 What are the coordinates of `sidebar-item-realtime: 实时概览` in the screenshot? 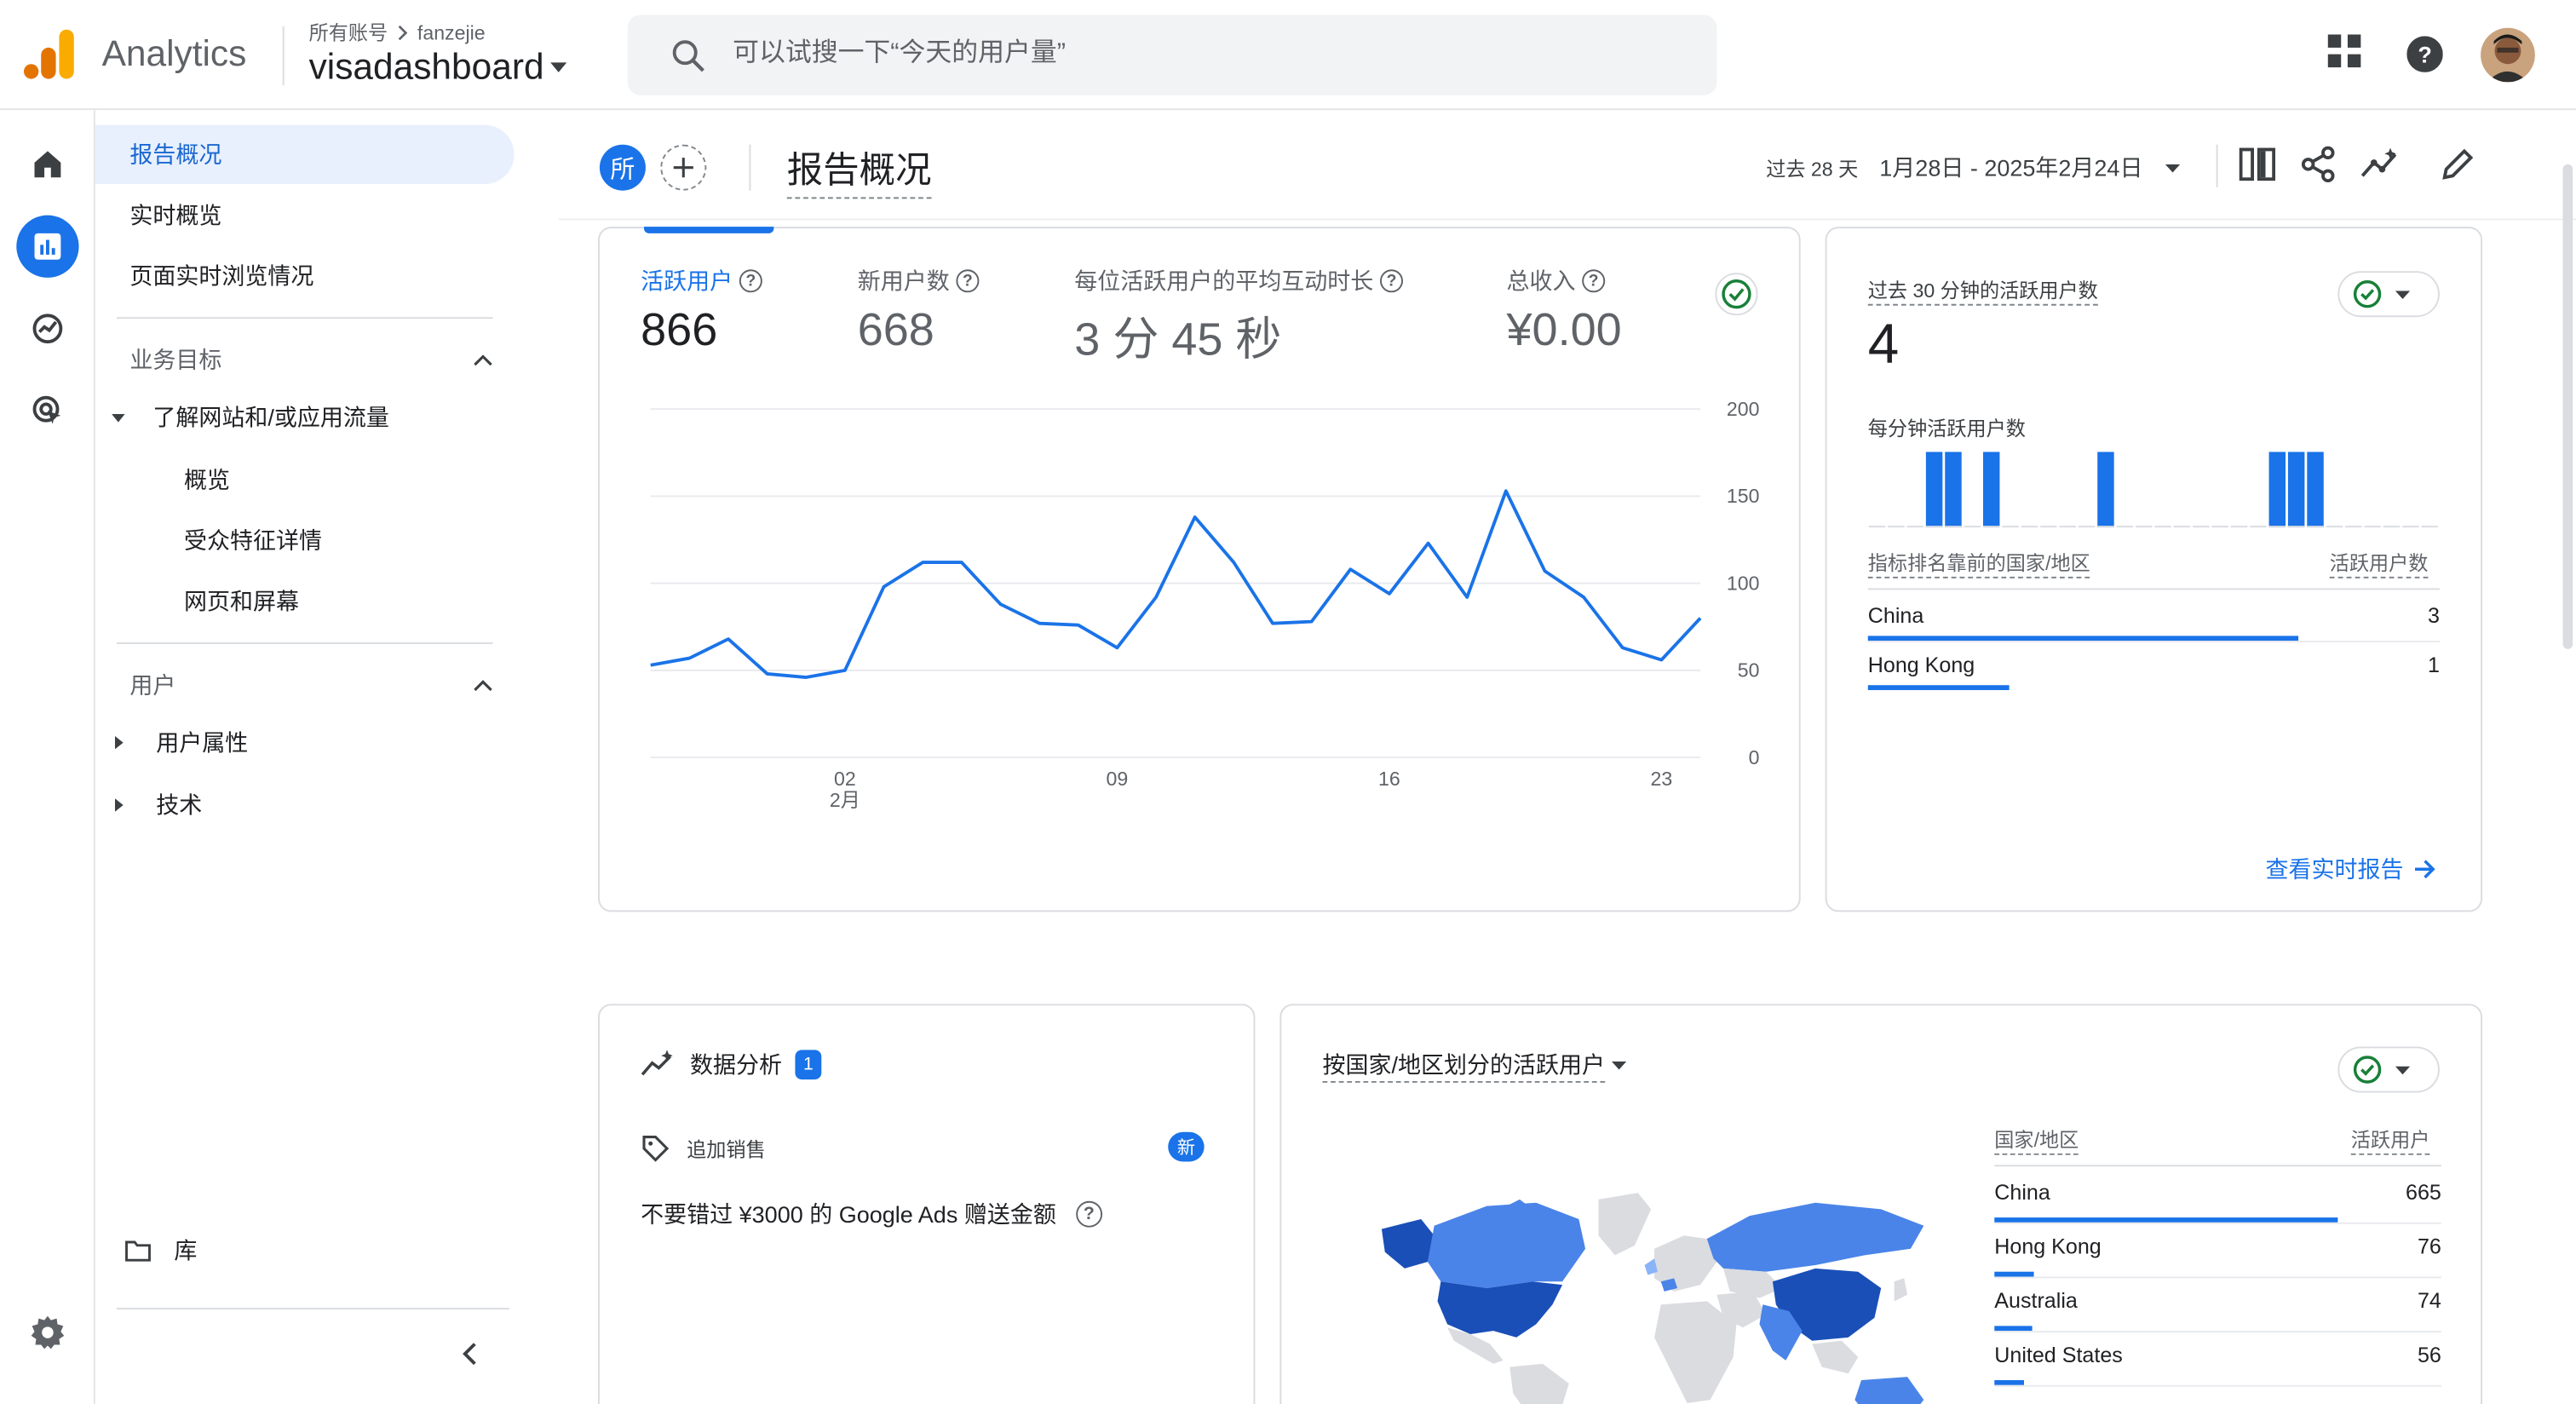 It's located at (158, 215).